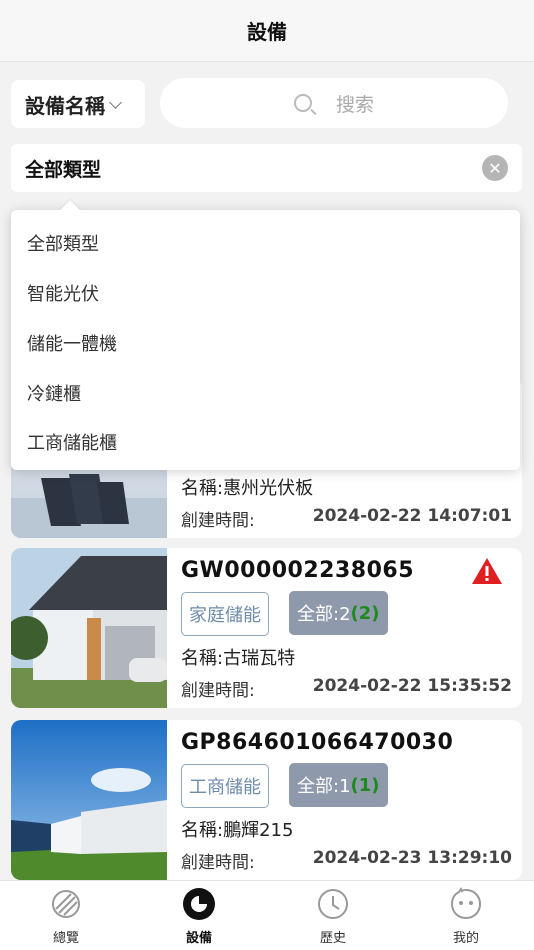 The image size is (534, 950). Describe the element at coordinates (487, 571) in the screenshot. I see `warning-icon` at that location.